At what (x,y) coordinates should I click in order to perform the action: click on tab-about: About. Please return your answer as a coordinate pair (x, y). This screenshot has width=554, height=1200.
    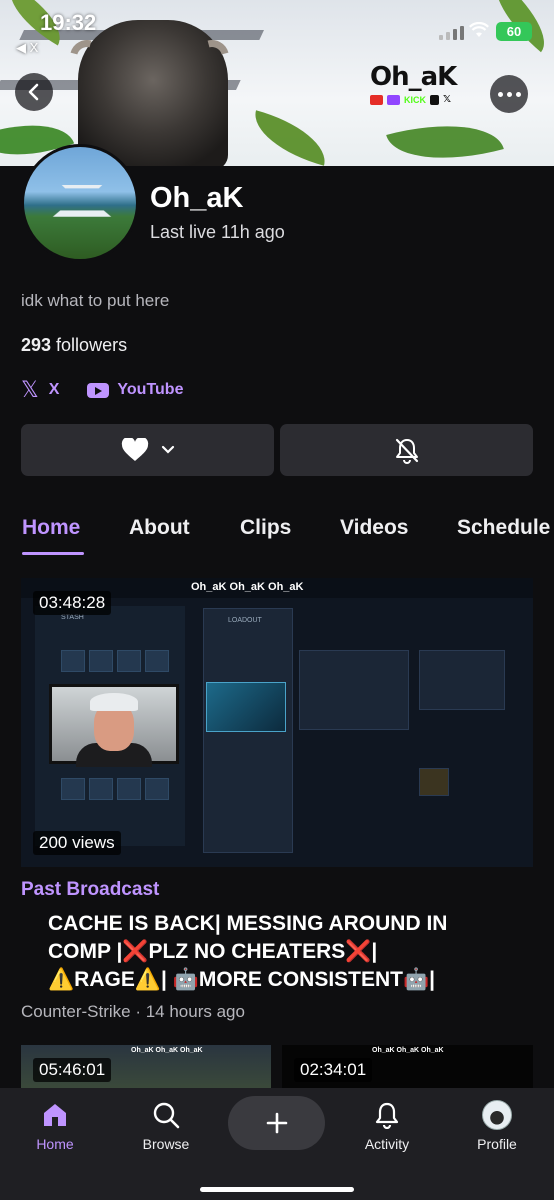
    Looking at the image, I should click on (159, 528).